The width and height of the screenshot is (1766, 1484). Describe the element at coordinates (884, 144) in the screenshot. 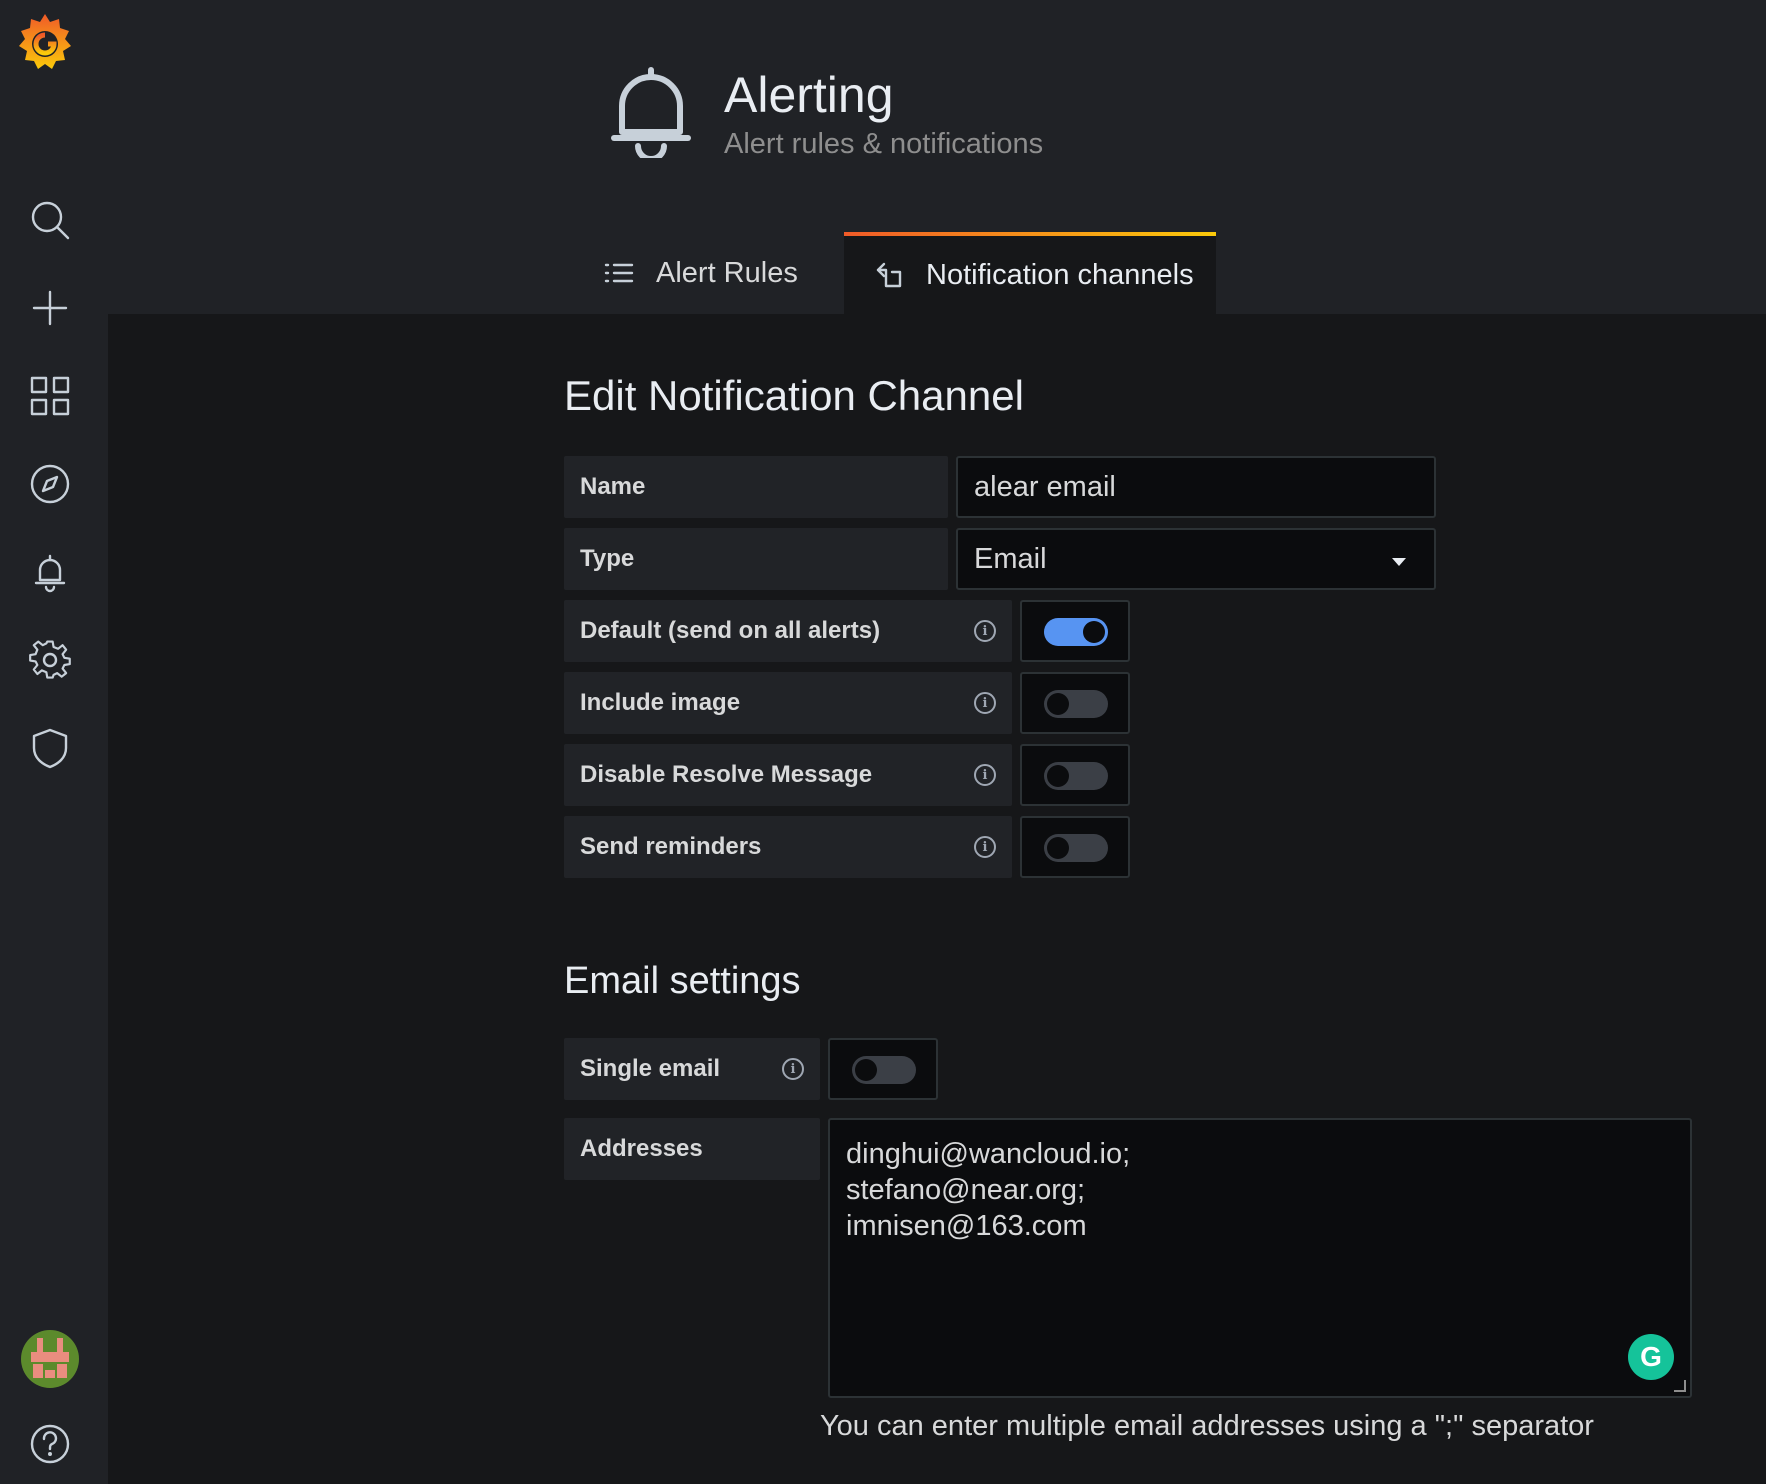

I see `page-subtitle: Alert rules & notifications` at that location.